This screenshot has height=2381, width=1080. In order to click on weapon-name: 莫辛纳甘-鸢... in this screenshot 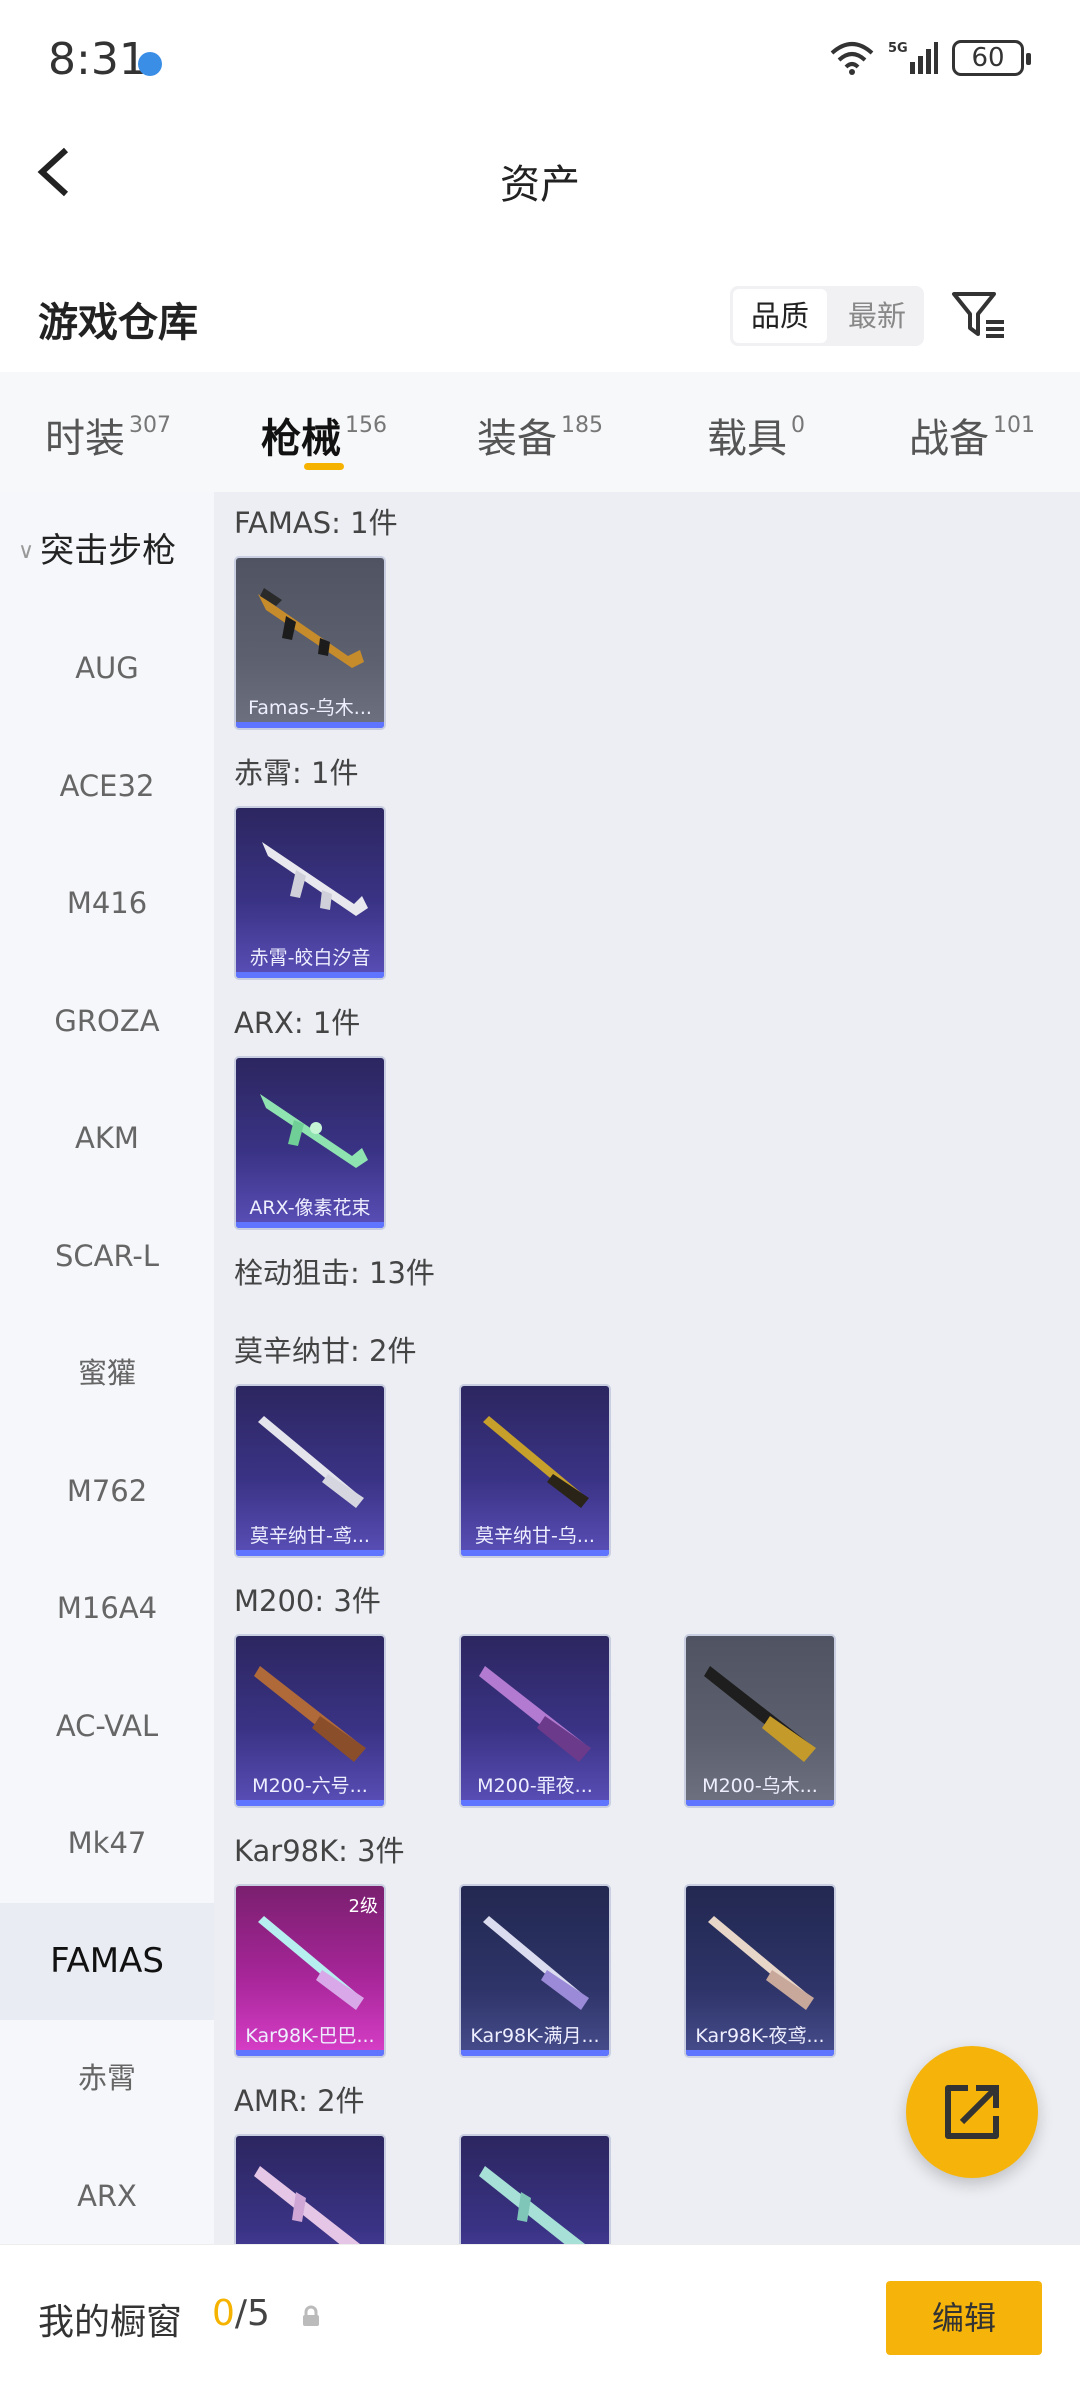, I will do `click(310, 1536)`.